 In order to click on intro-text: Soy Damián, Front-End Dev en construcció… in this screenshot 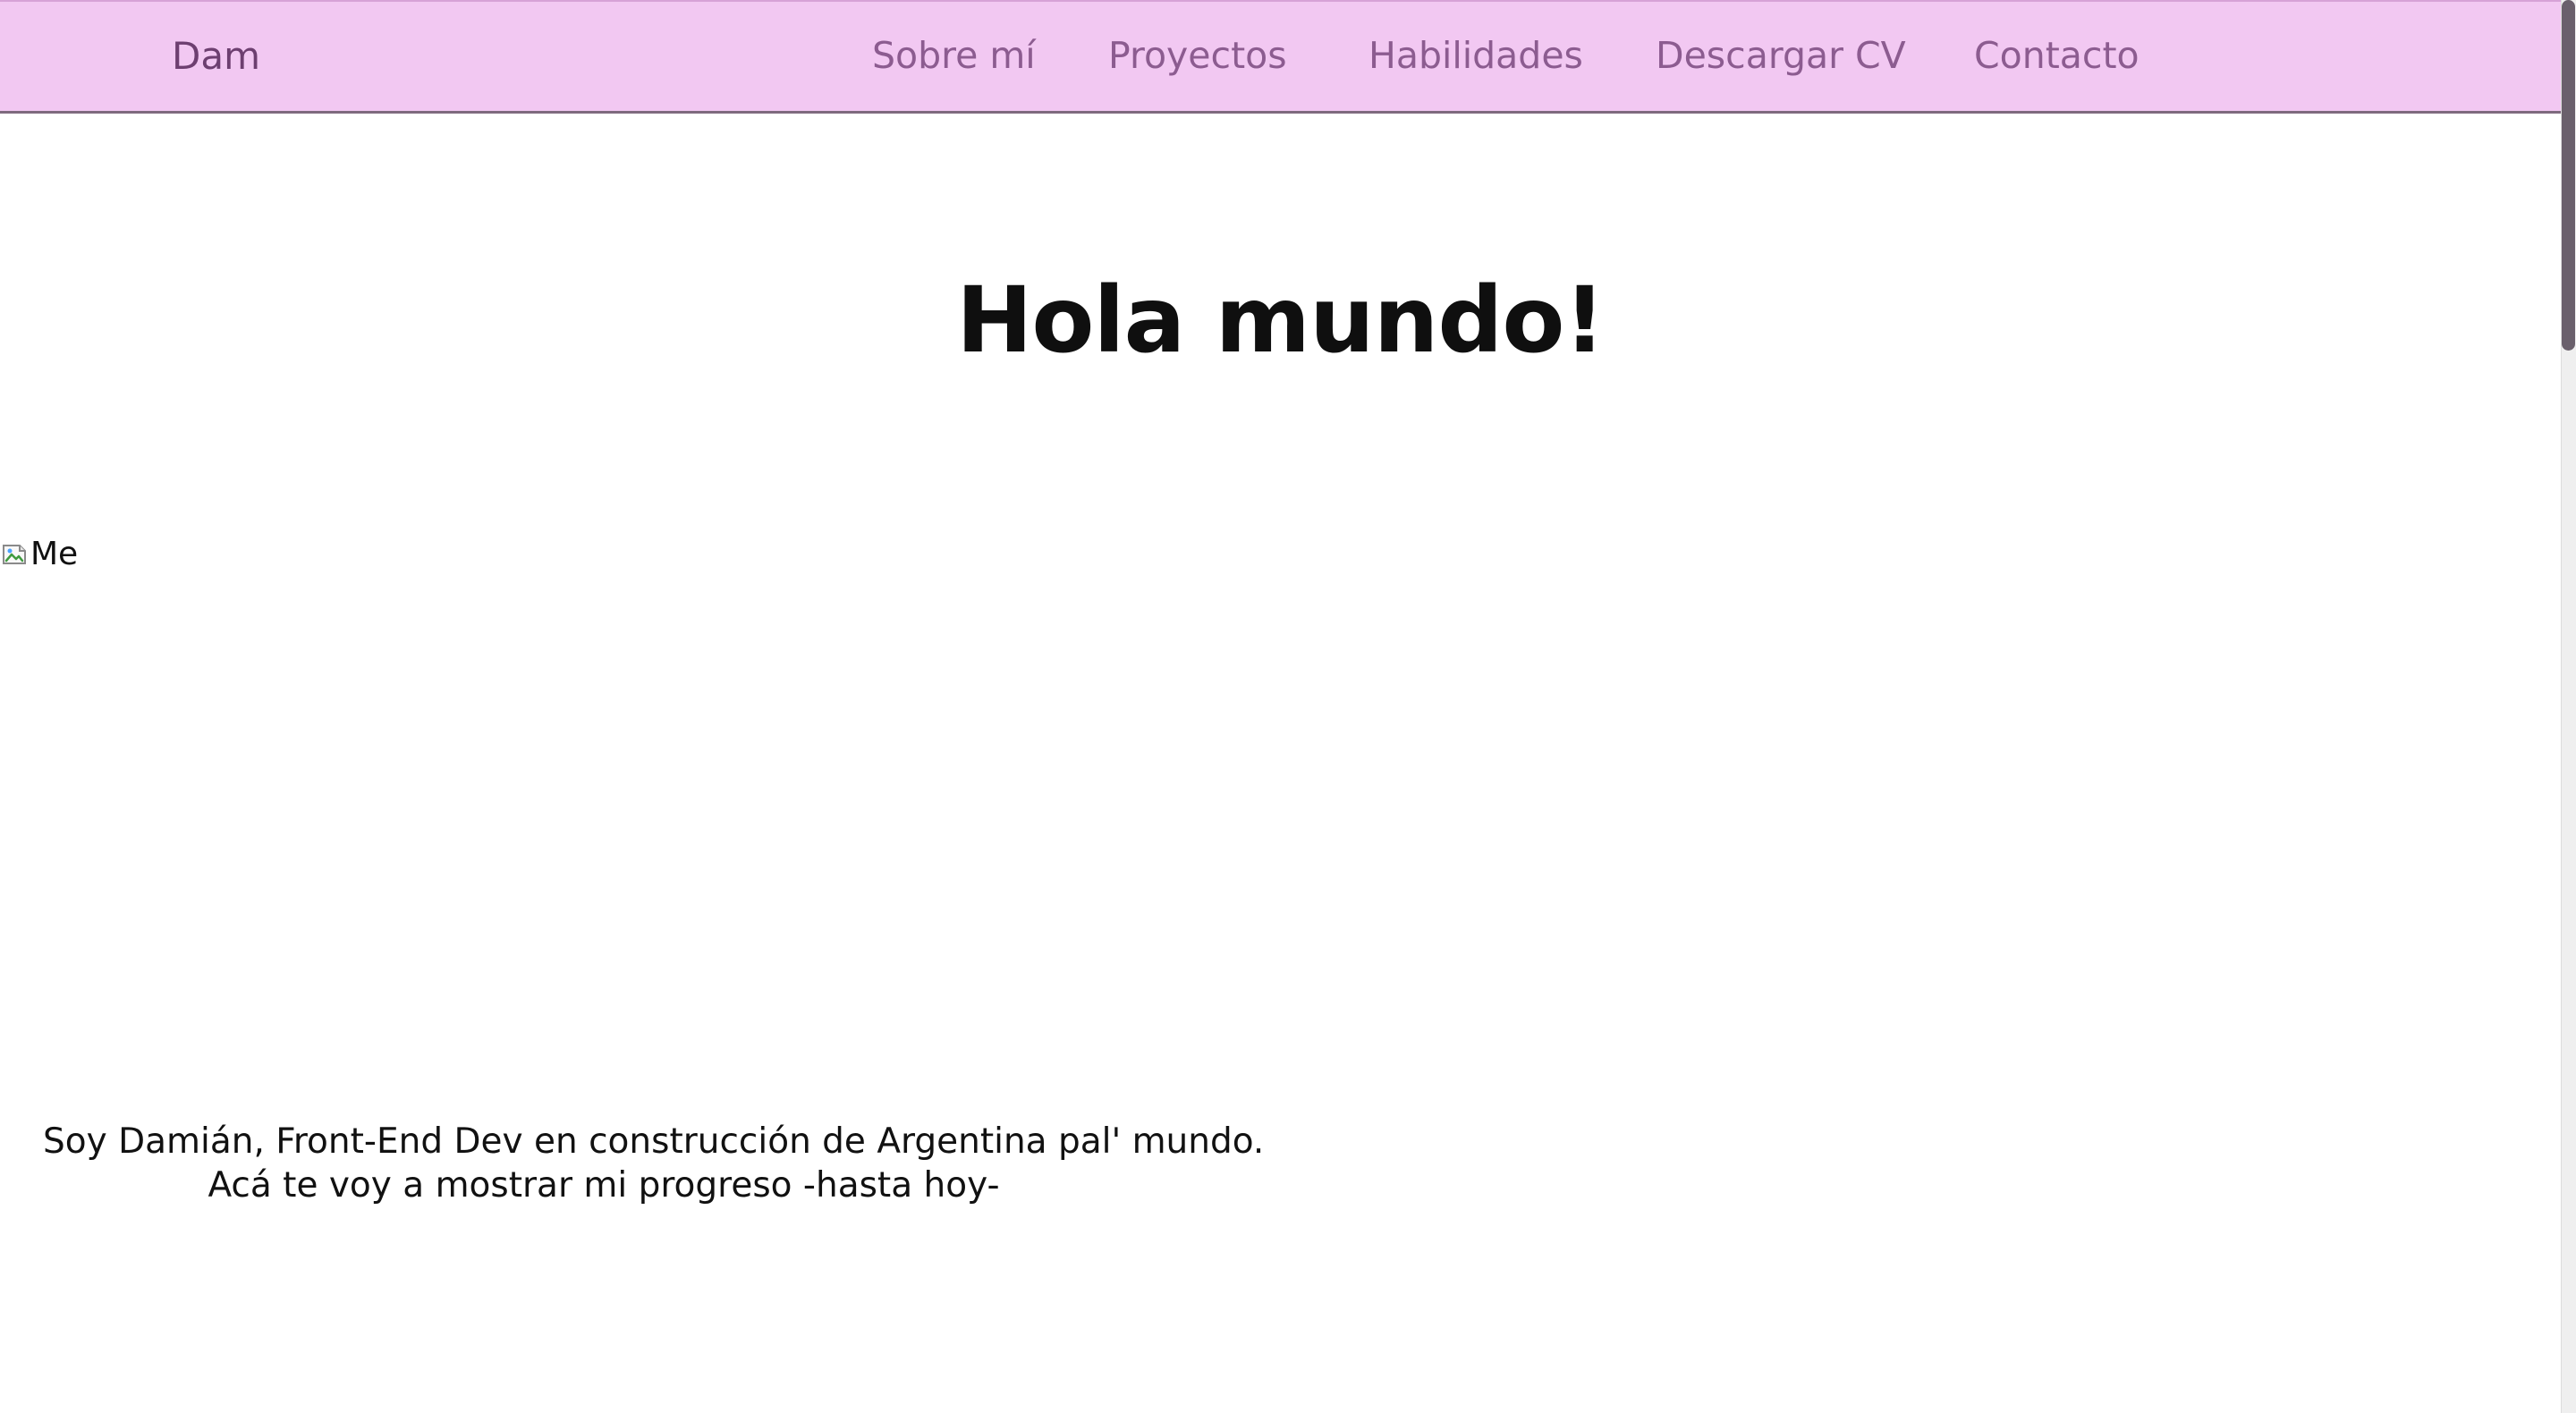, I will do `click(654, 1163)`.